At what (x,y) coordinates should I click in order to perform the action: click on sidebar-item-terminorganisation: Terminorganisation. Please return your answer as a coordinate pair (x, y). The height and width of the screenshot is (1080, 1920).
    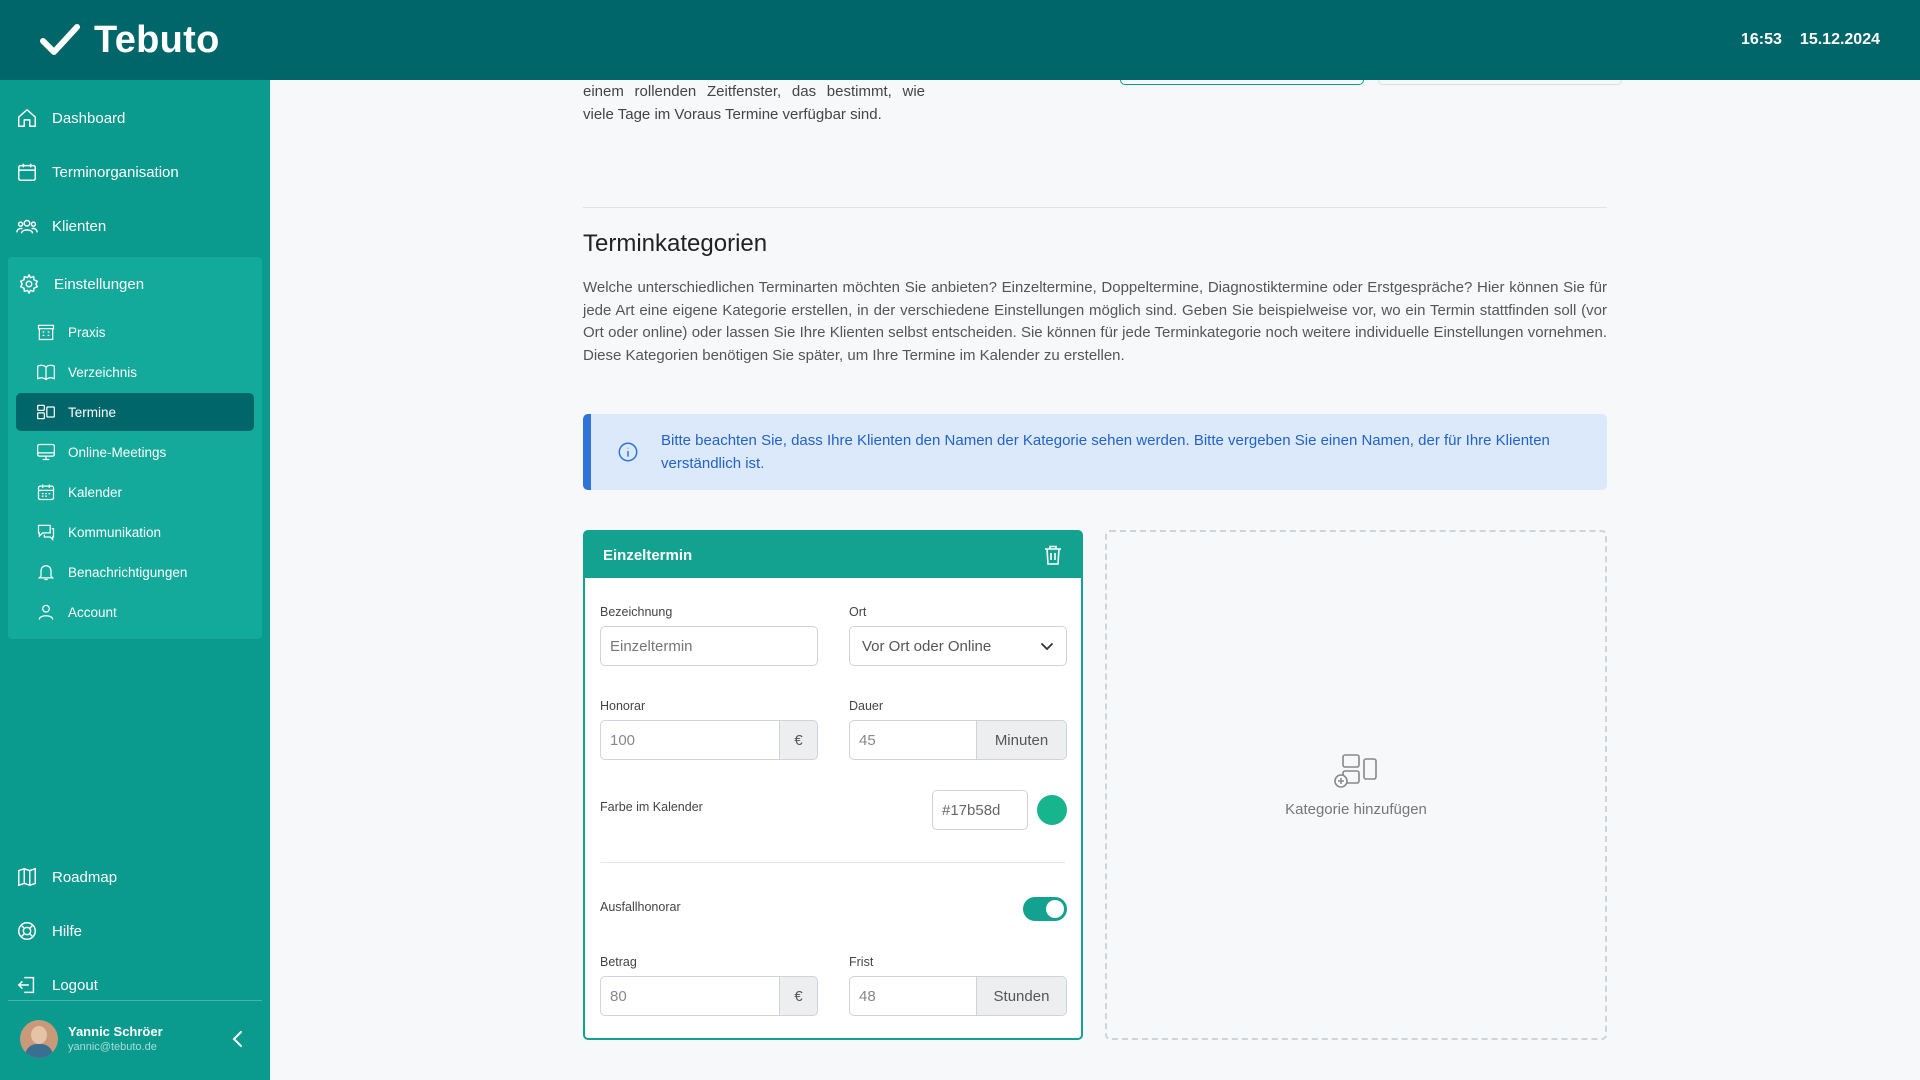
    Looking at the image, I should click on (135, 172).